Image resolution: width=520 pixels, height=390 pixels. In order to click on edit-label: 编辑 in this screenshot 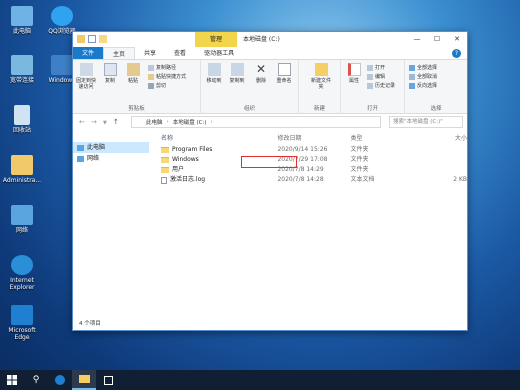, I will do `click(380, 77)`.